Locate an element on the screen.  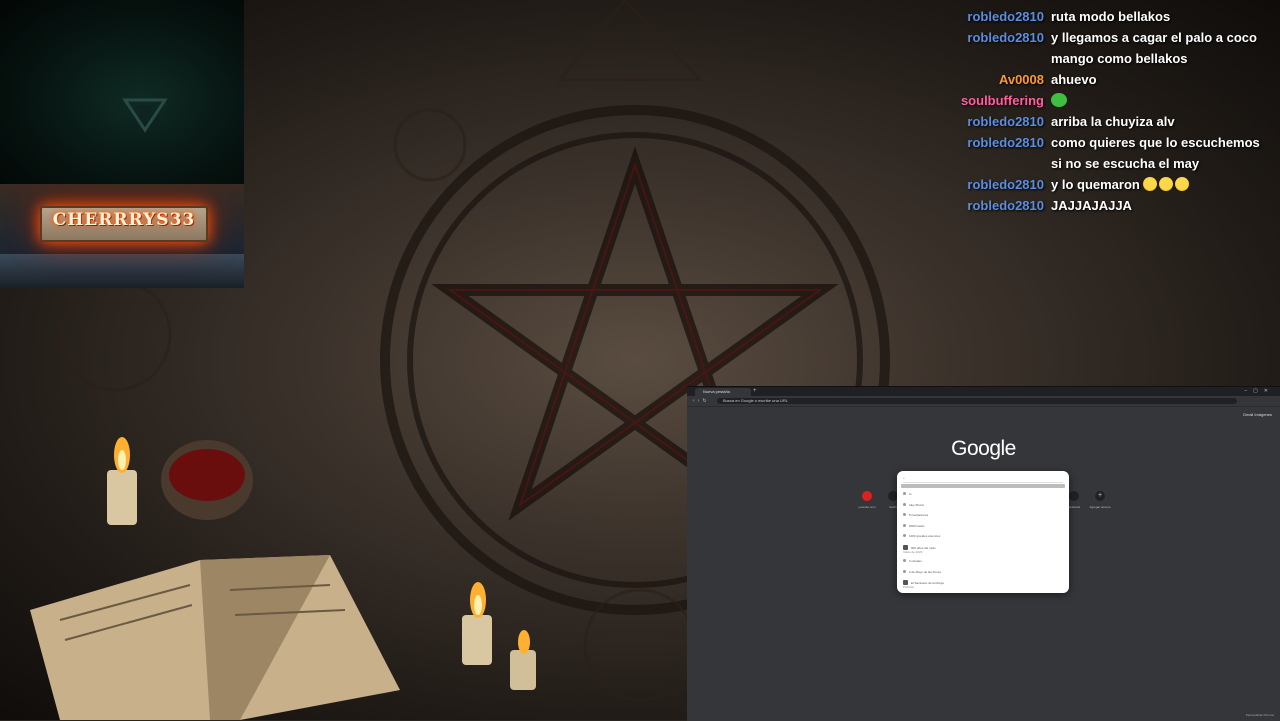
youtube-icon is located at coordinates (867, 496).